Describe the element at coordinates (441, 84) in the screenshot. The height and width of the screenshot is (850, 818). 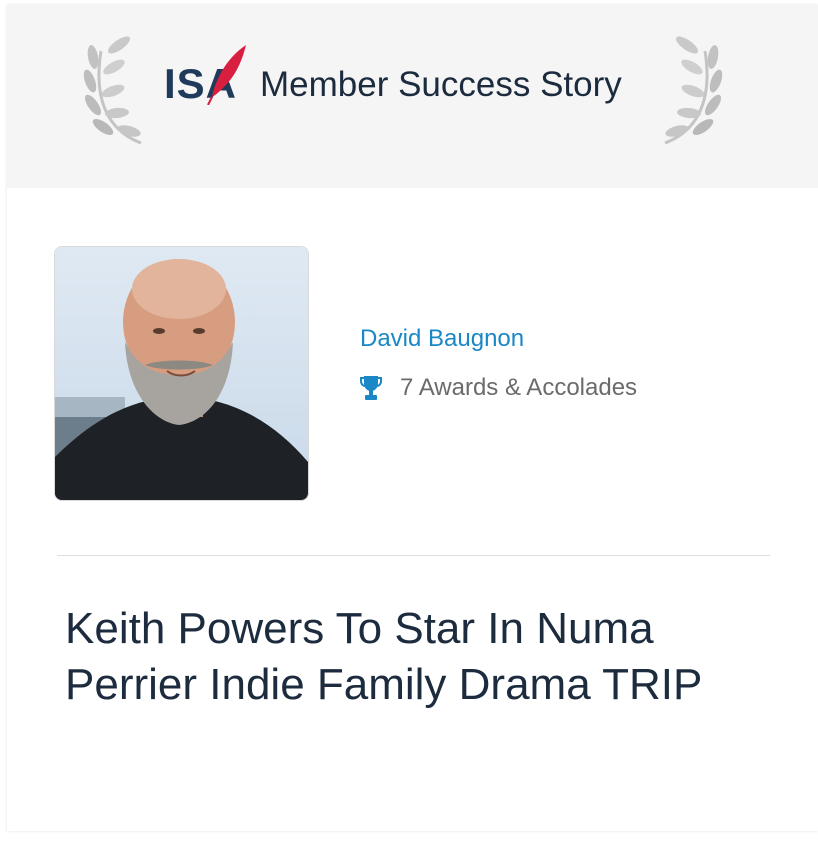
I see `banner-title: Member Success Story` at that location.